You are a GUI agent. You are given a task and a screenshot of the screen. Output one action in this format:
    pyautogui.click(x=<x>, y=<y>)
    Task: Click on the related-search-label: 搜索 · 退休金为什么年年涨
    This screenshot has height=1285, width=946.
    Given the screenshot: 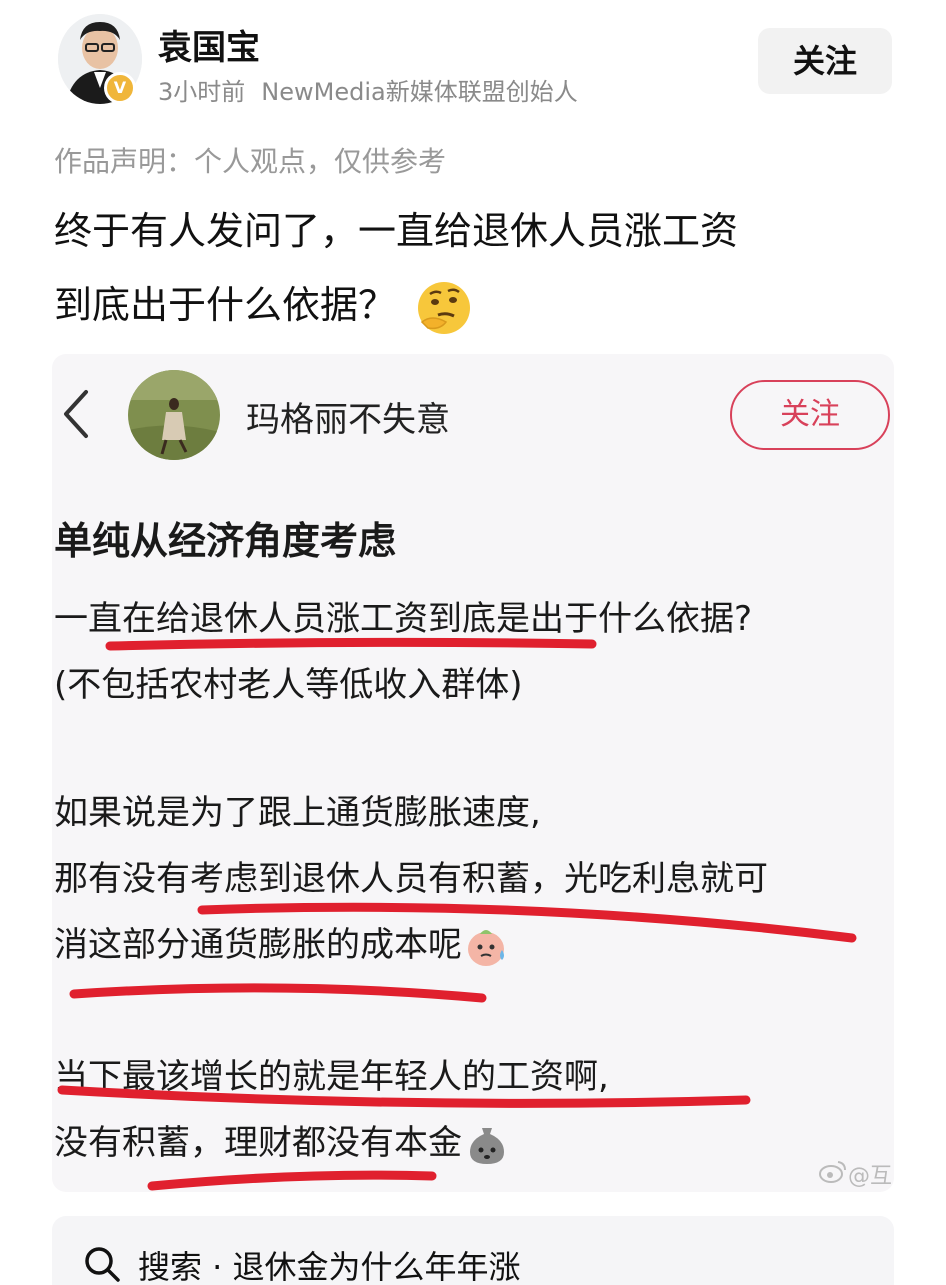 What is the action you would take?
    pyautogui.click(x=329, y=1263)
    